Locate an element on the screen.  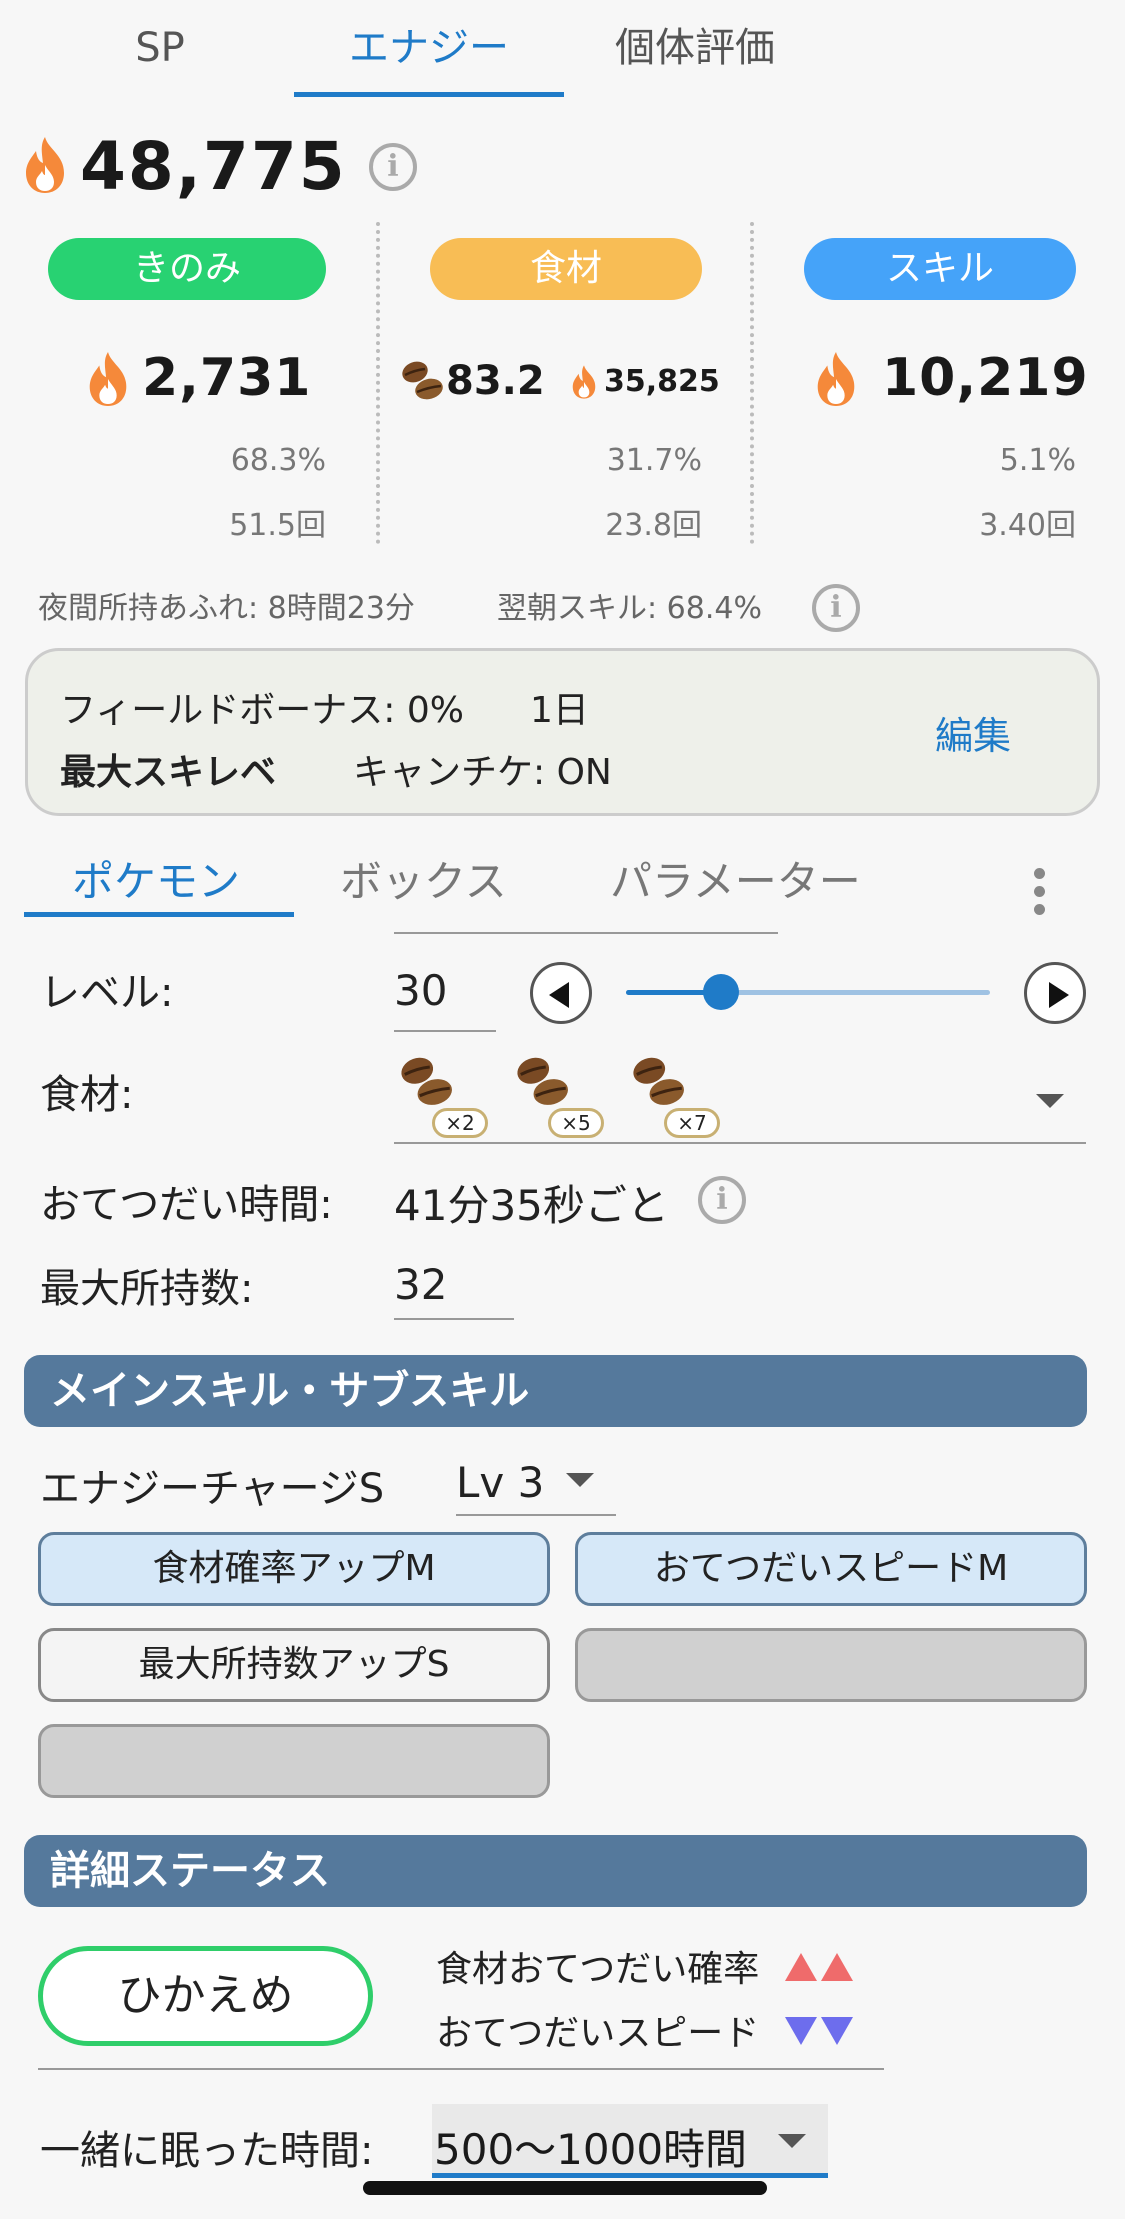
nature-down-label: おてつだいスピード is located at coordinates (598, 2033).